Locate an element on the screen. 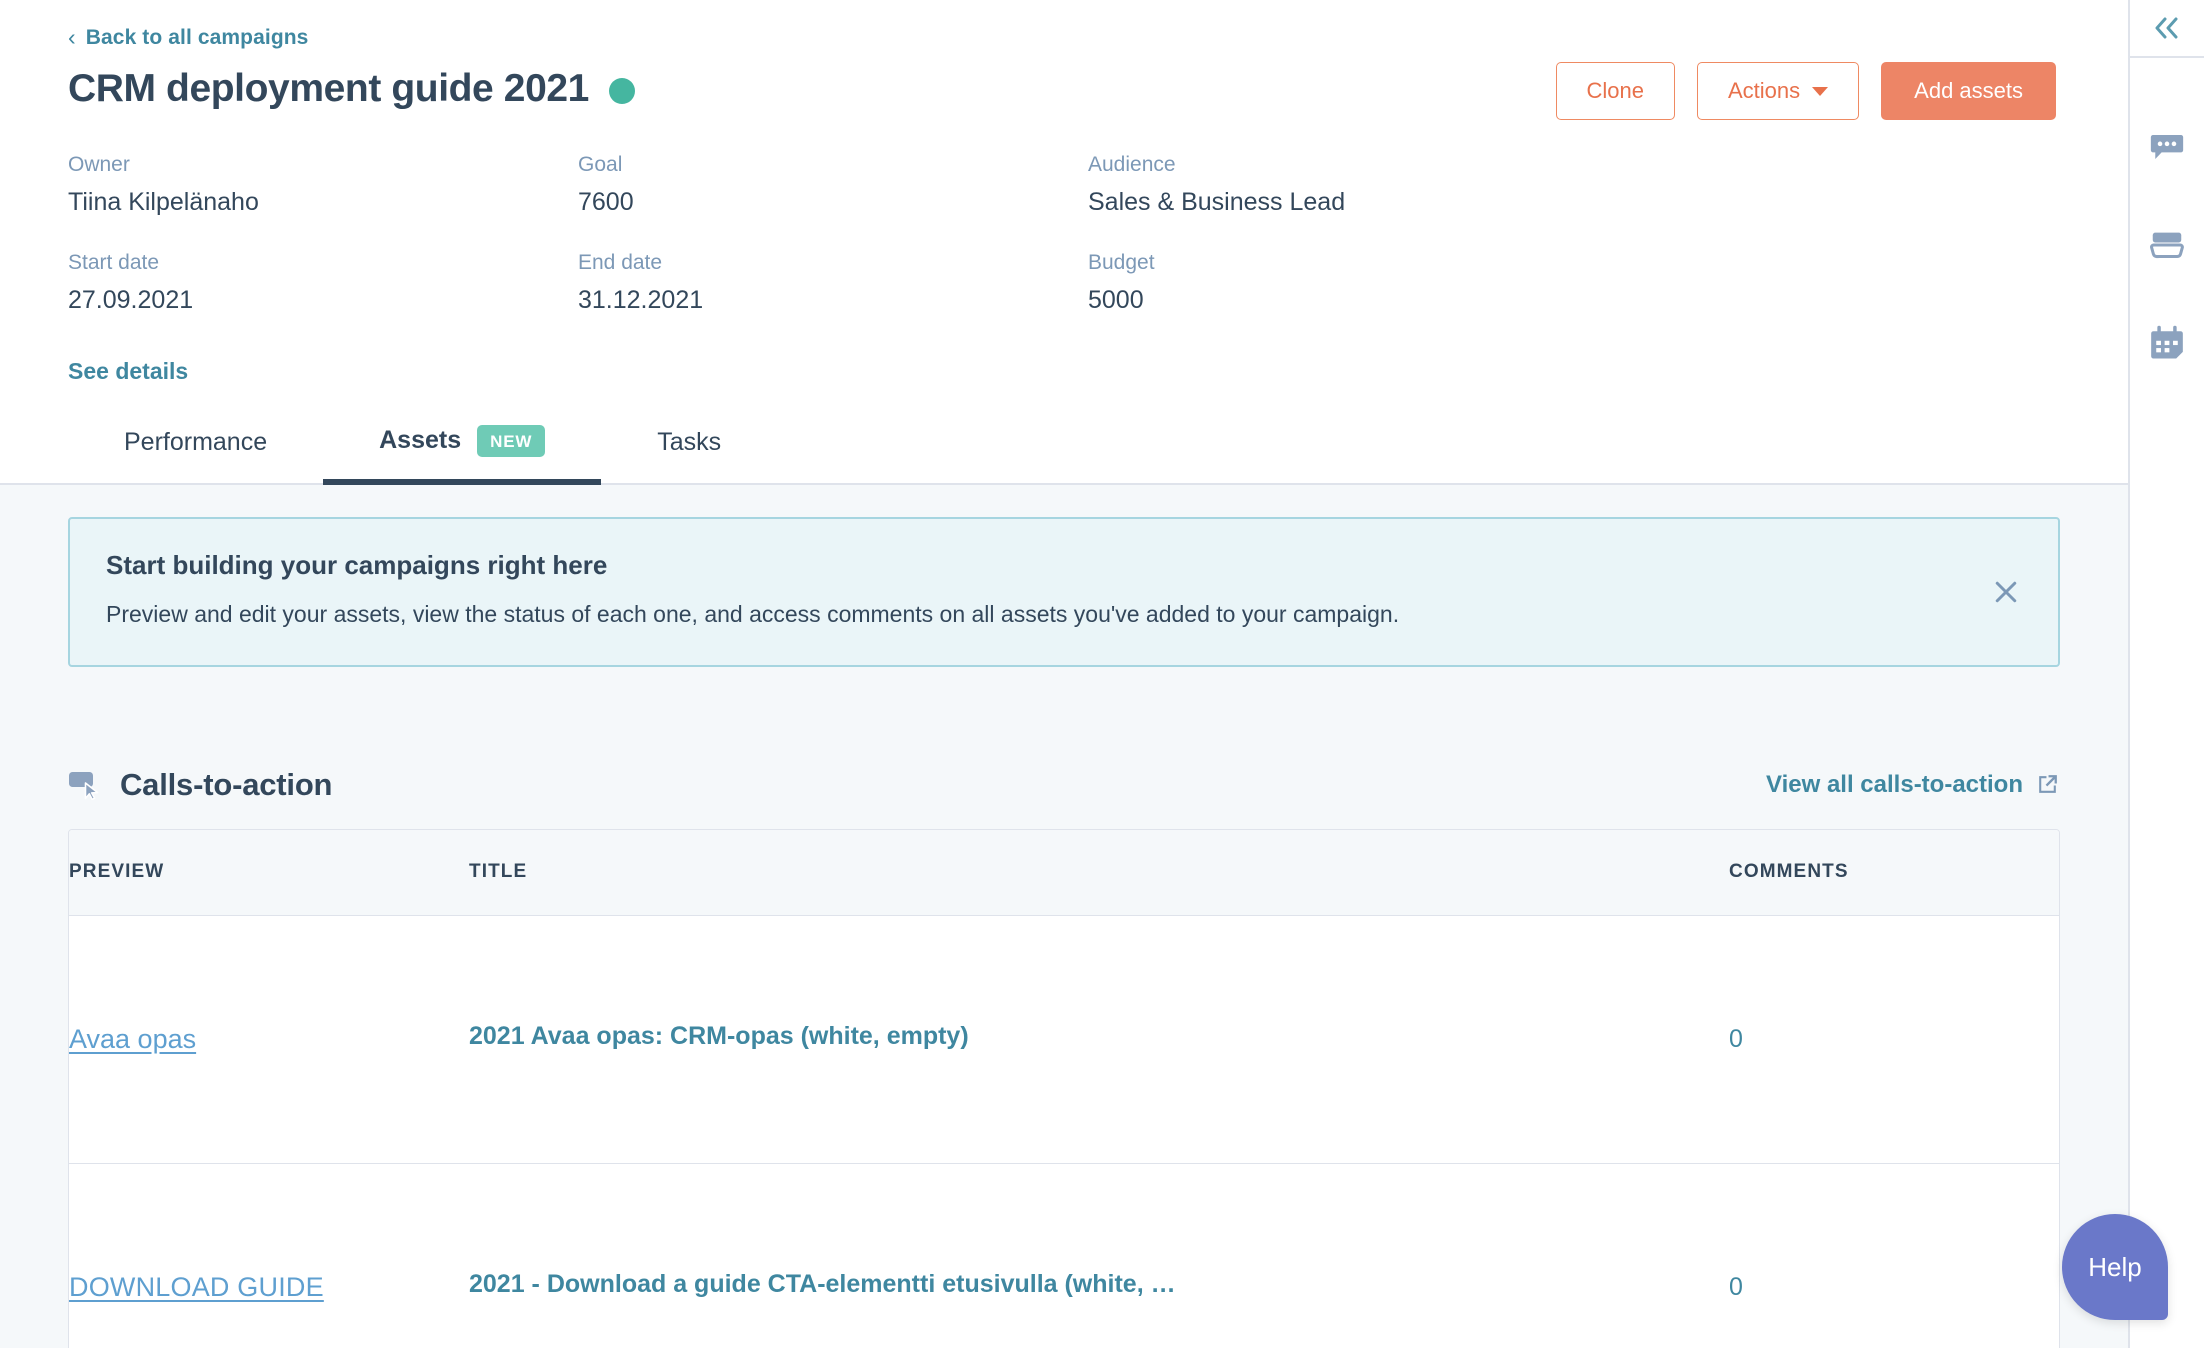 The image size is (2204, 1348). cell-preview: Avaa opas is located at coordinates (269, 1040).